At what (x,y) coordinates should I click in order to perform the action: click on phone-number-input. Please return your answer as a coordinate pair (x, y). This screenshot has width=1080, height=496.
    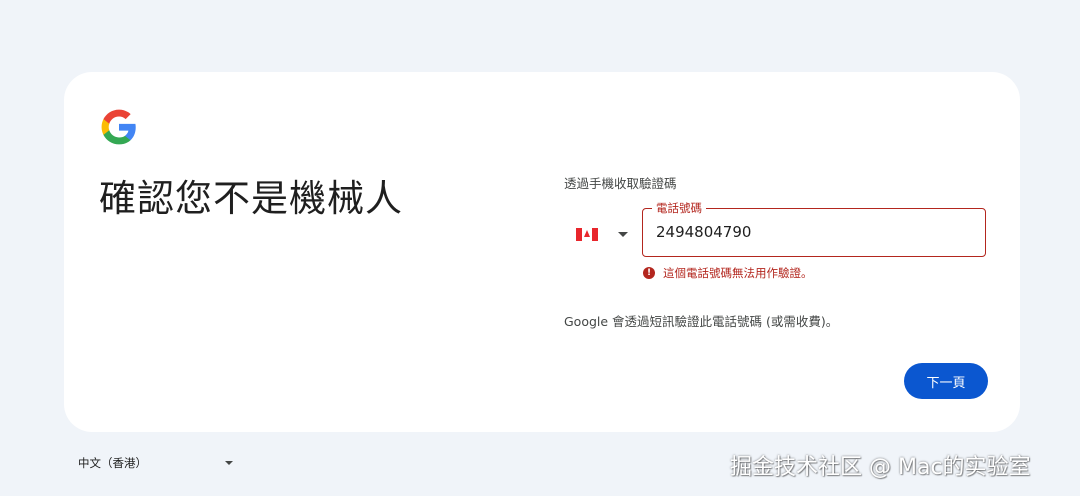
    Looking at the image, I should click on (811, 232).